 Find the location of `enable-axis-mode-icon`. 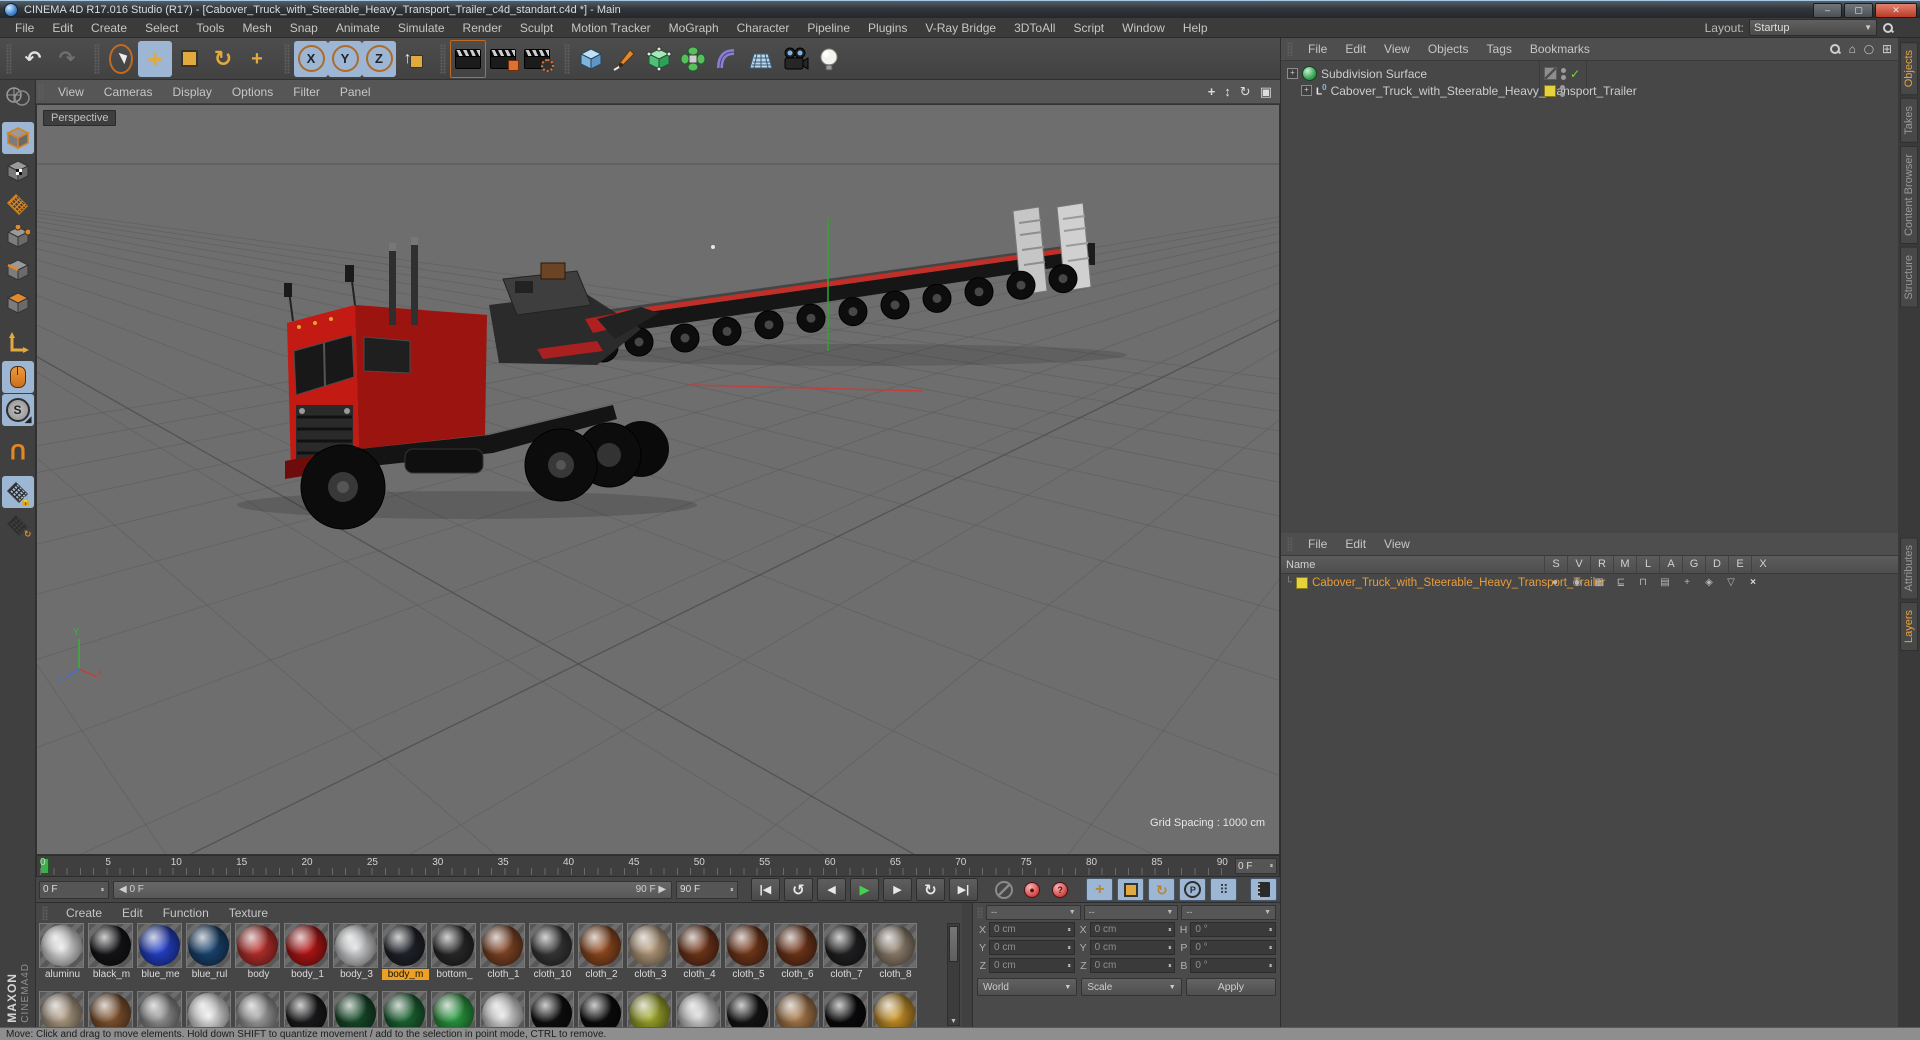

enable-axis-mode-icon is located at coordinates (18, 344).